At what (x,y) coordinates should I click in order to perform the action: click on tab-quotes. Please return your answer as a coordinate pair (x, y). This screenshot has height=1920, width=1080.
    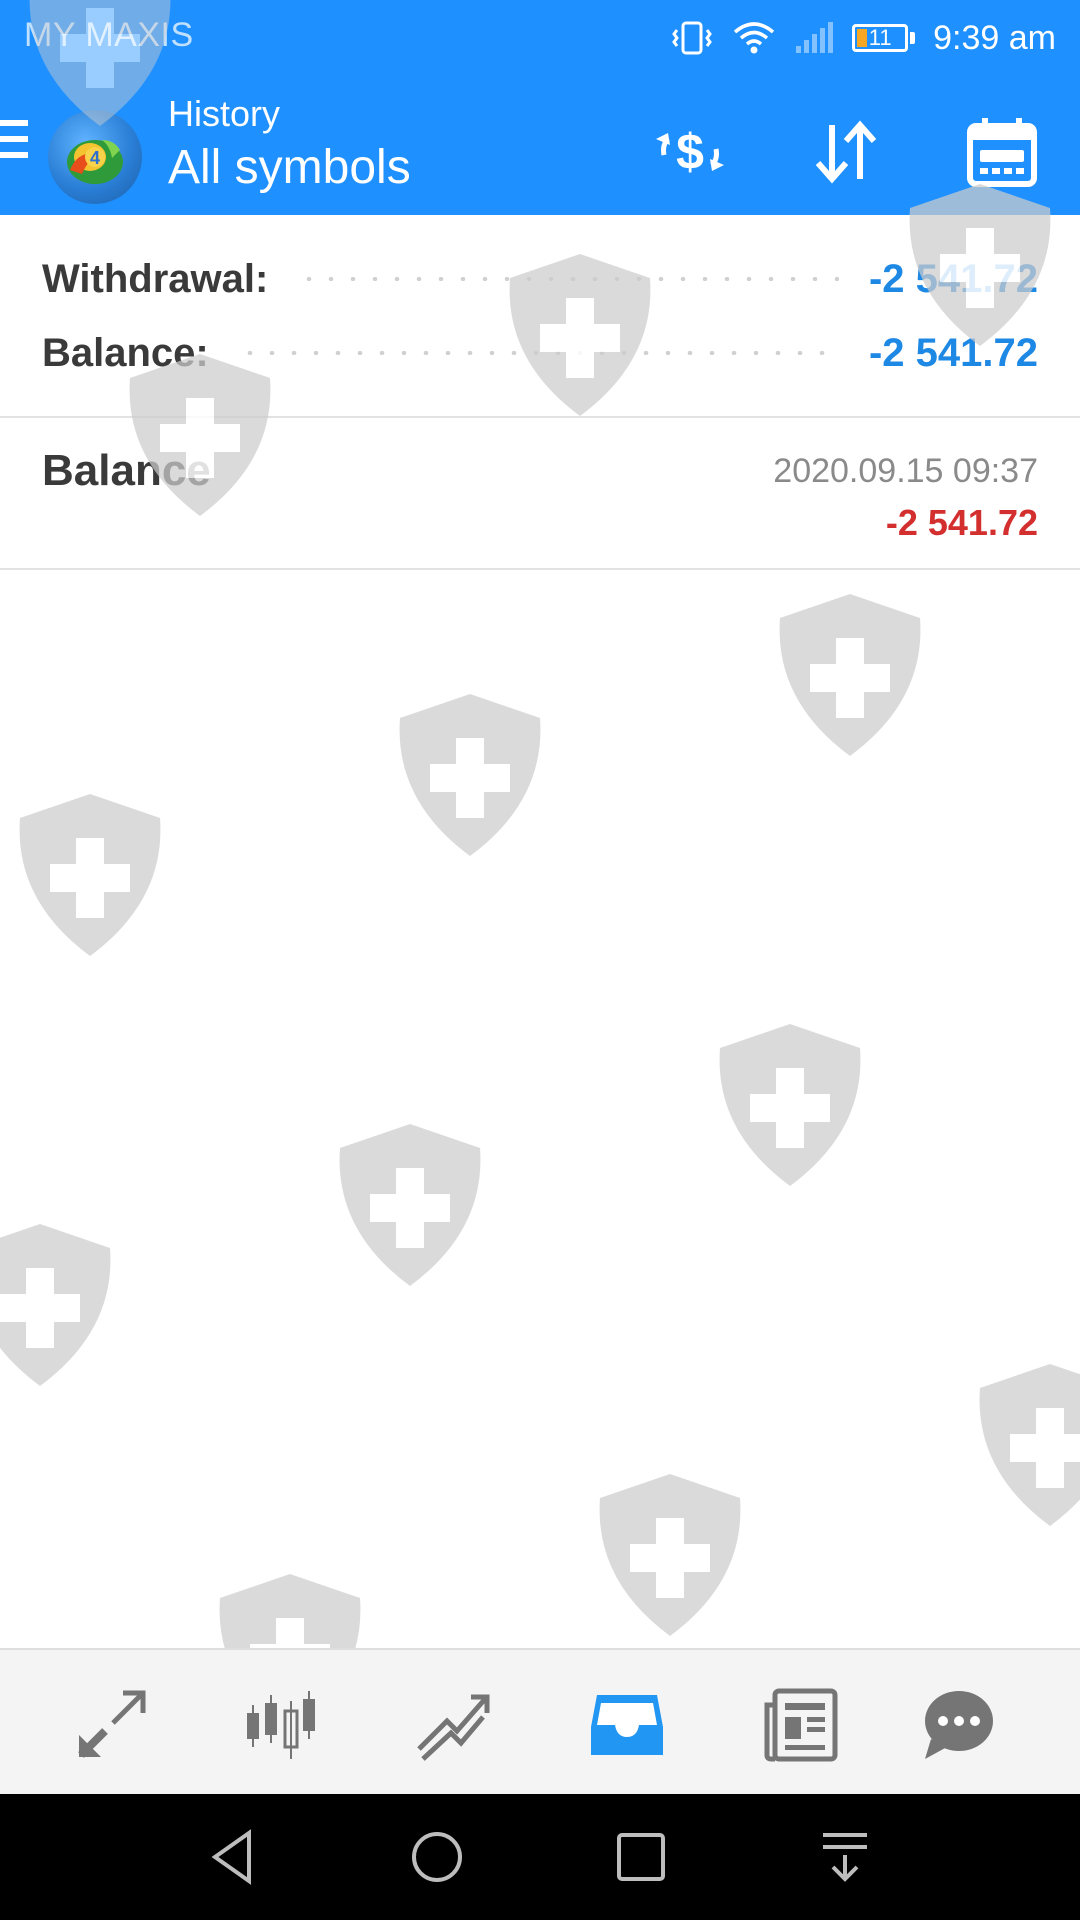
    Looking at the image, I should click on (111, 1725).